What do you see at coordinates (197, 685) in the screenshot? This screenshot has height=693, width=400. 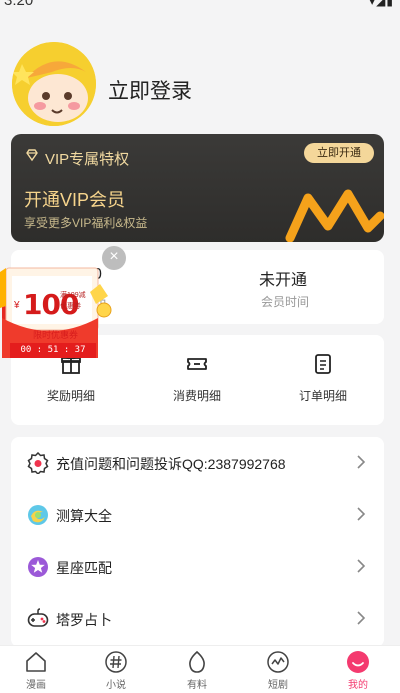 I see `tab-label: 有料` at bounding box center [197, 685].